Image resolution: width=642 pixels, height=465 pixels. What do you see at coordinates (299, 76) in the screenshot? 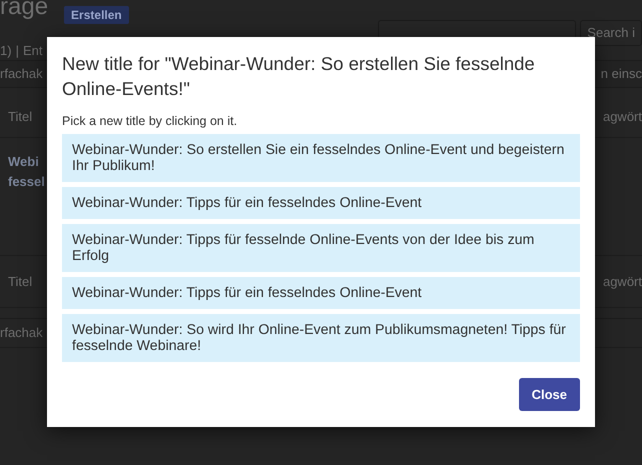
I see `modal-title: New title for "Webinar-Wunder: So erstellen Sie fesselnde Online-Events!"` at bounding box center [299, 76].